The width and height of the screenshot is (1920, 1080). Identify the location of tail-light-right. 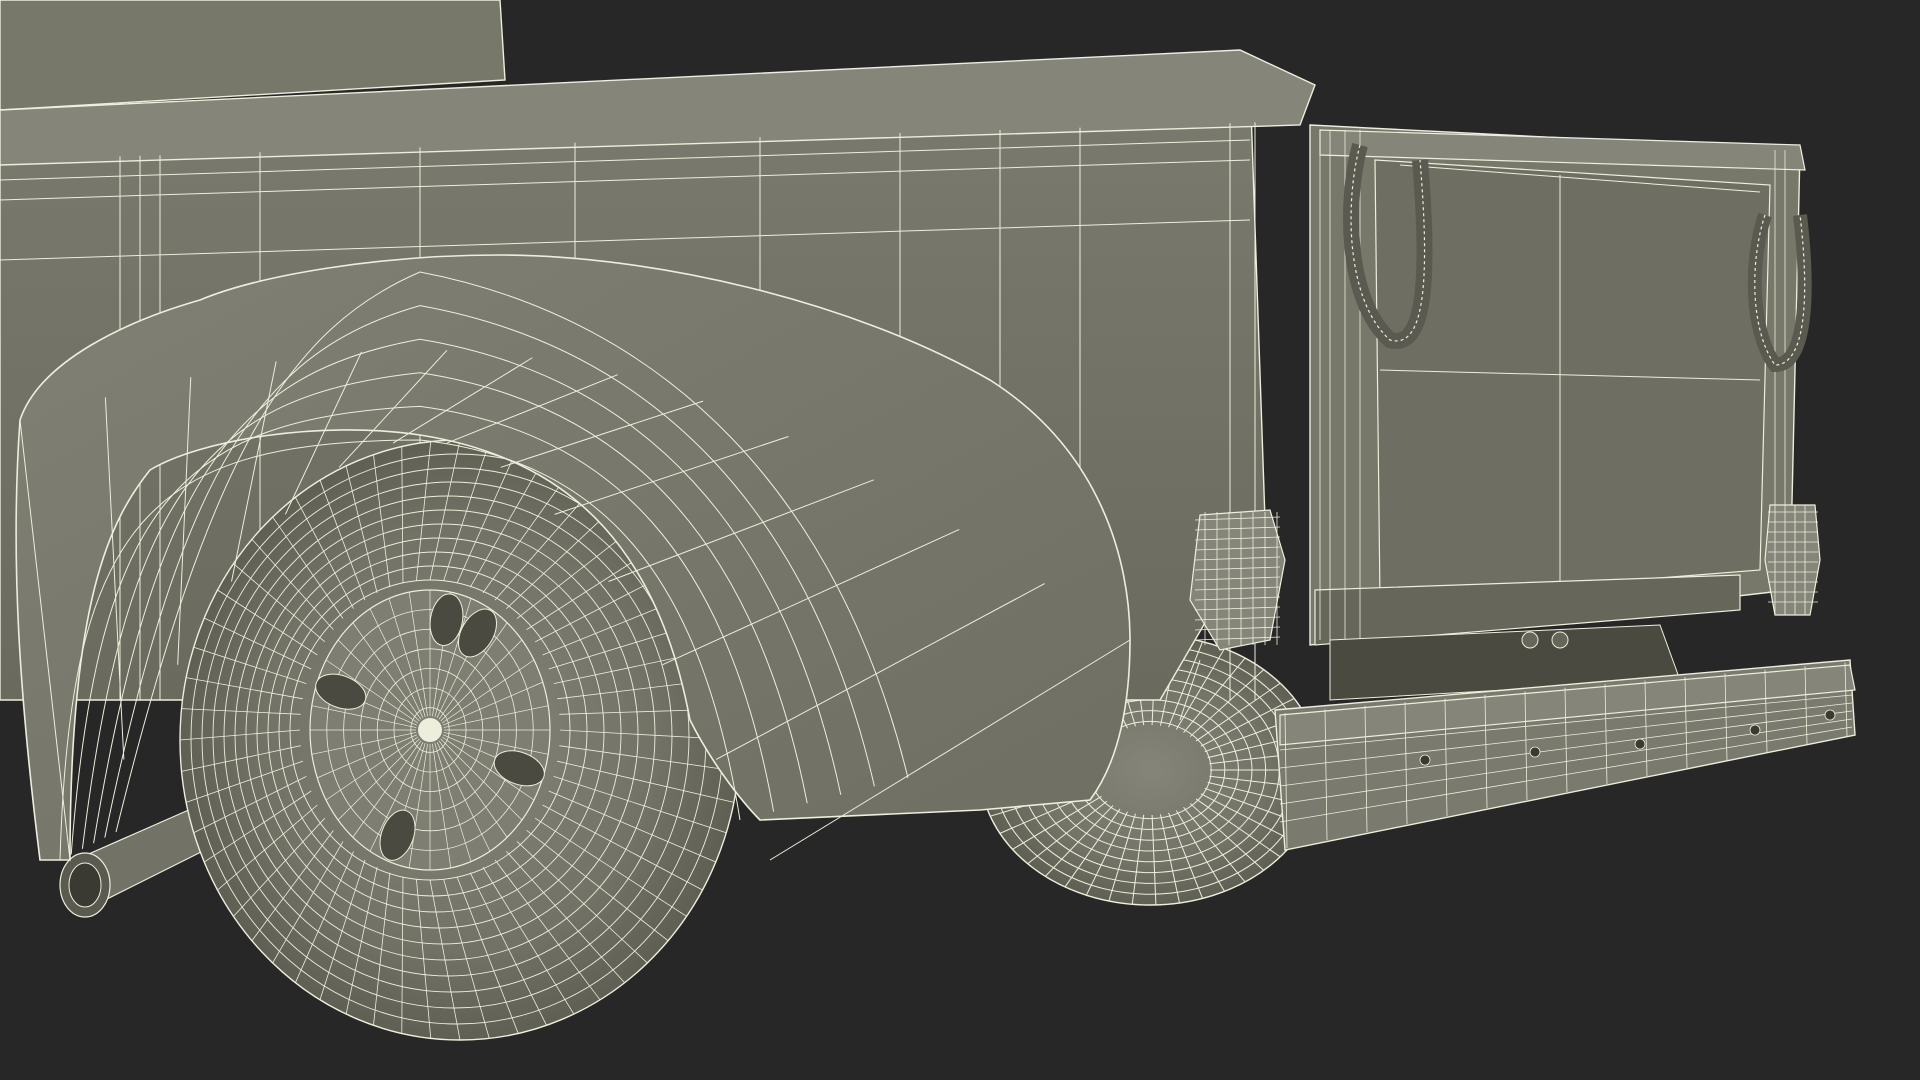
(1792, 560).